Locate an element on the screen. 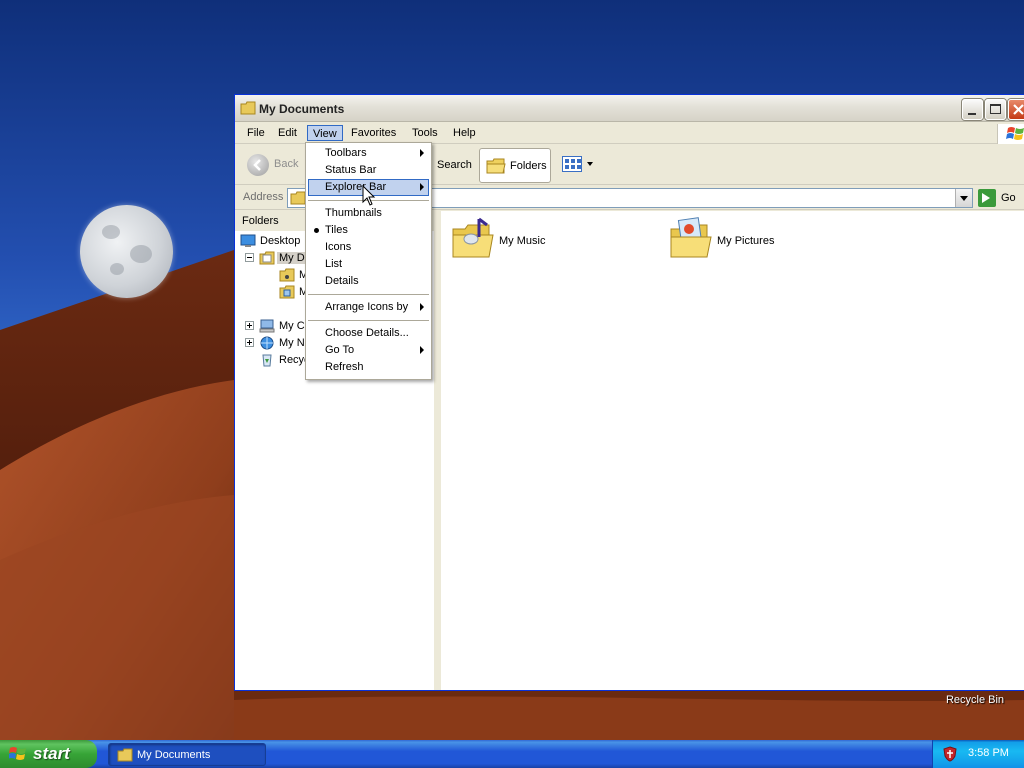 Image resolution: width=1024 pixels, height=768 pixels. back-arrow-icon is located at coordinates (258, 165).